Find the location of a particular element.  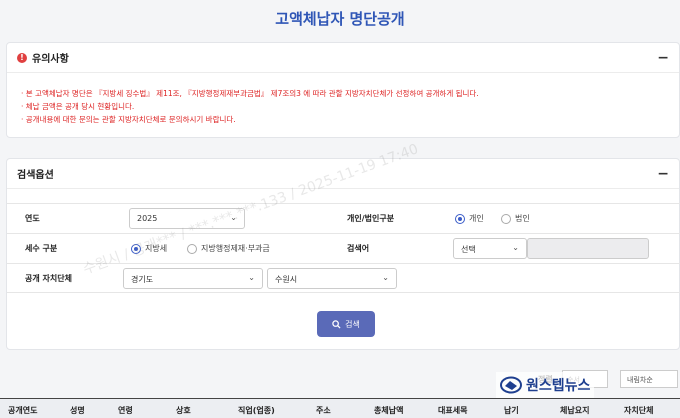

radio-admin-sanction: 지방행정제재·부과금 is located at coordinates (228, 248).